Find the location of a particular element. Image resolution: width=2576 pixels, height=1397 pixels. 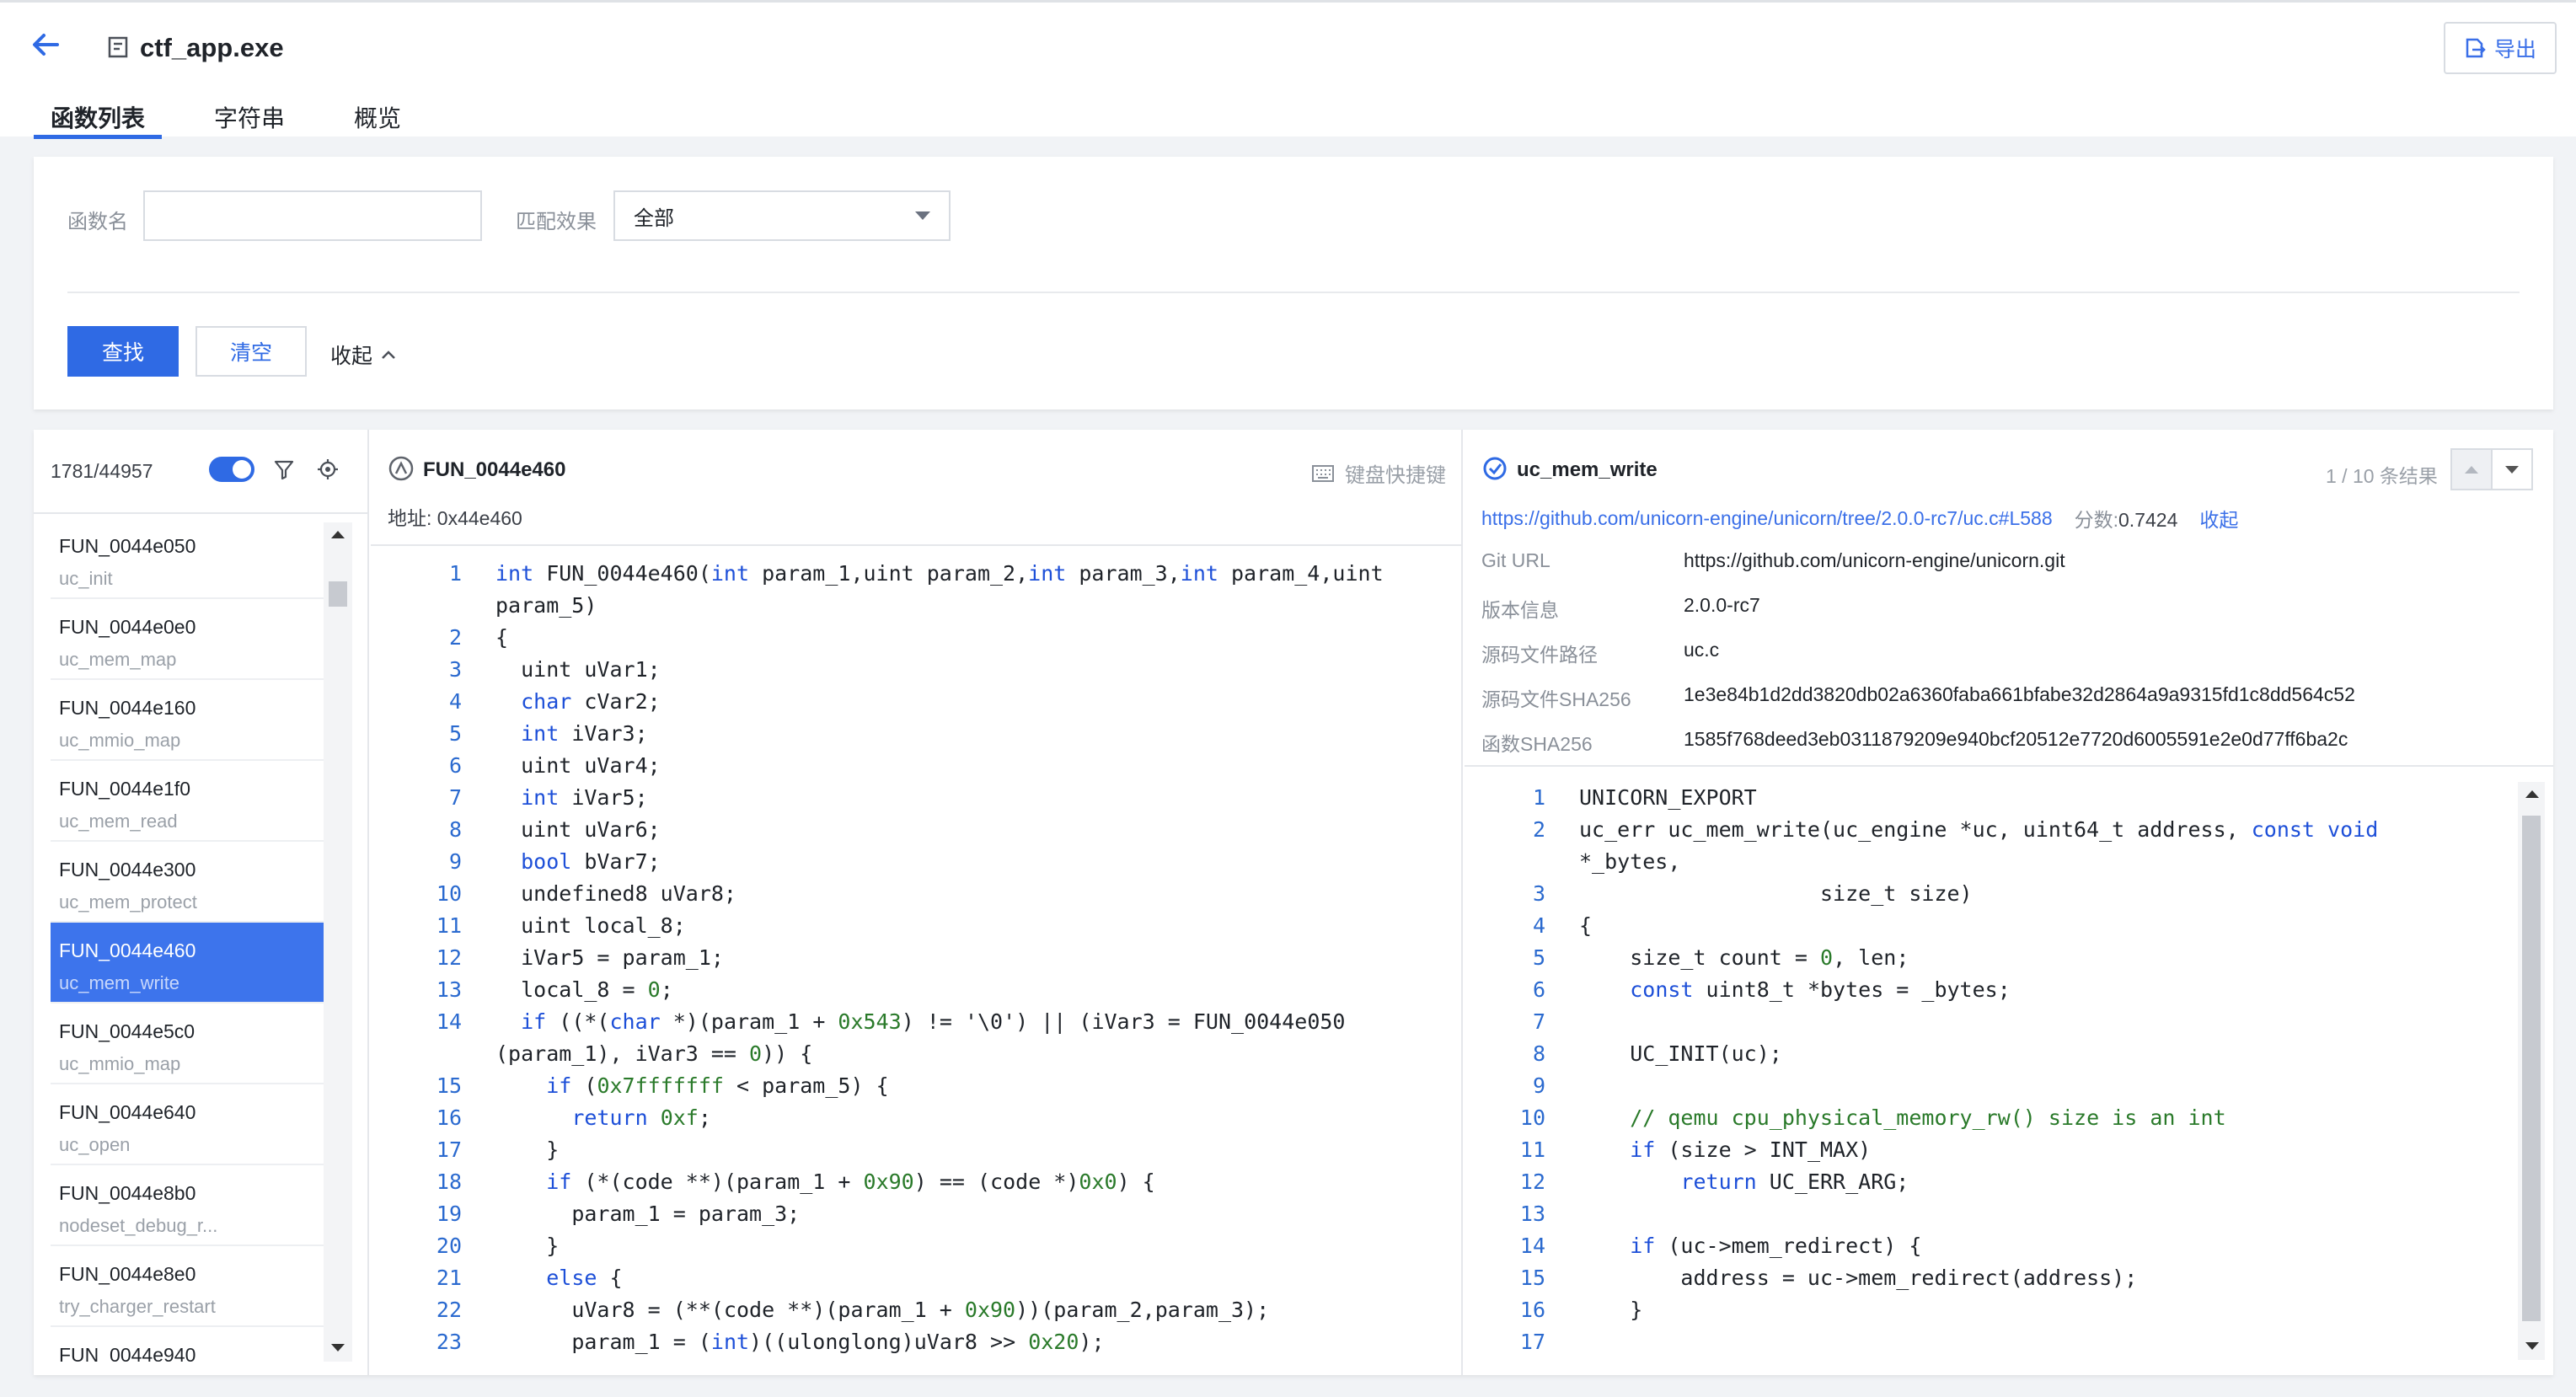

list-item: FUN_0044e0e0 uc_mem_map is located at coordinates (187, 639).